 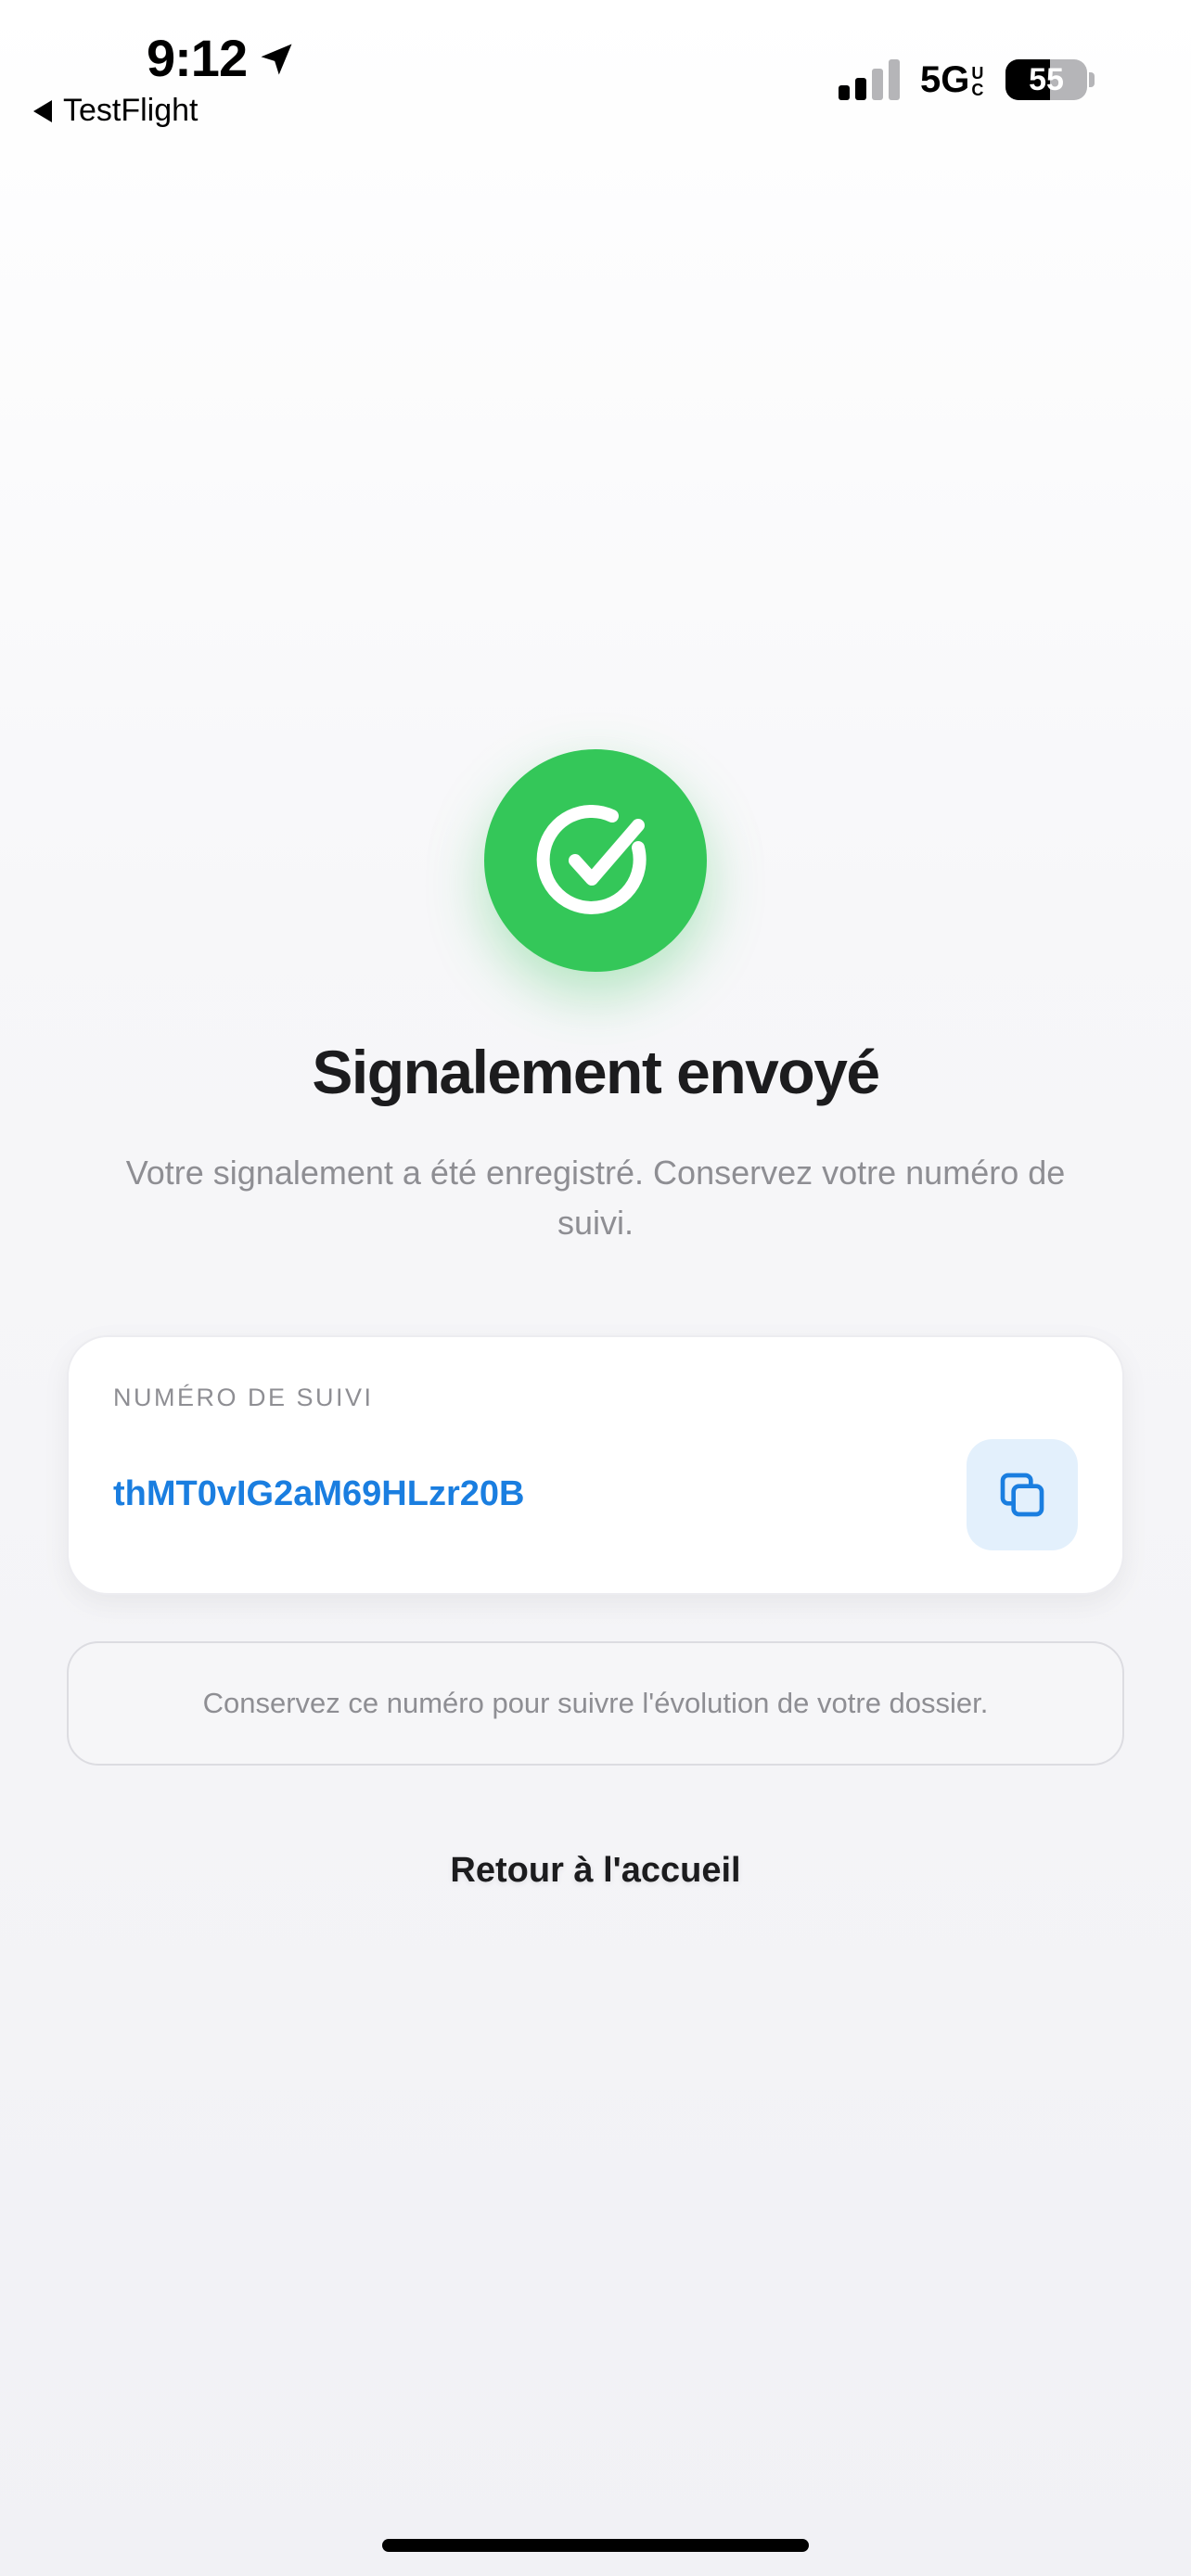 I want to click on network-sub-2: C, so click(x=977, y=90).